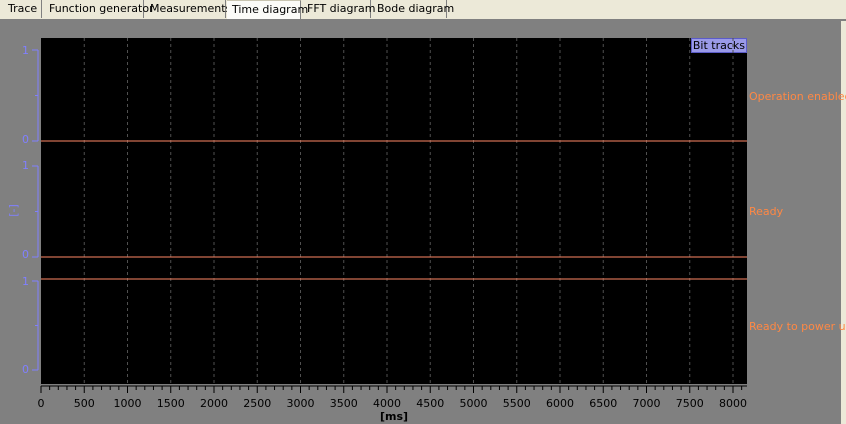 This screenshot has width=846, height=424. What do you see at coordinates (343, 403) in the screenshot?
I see `x-tick-label: 3500` at bounding box center [343, 403].